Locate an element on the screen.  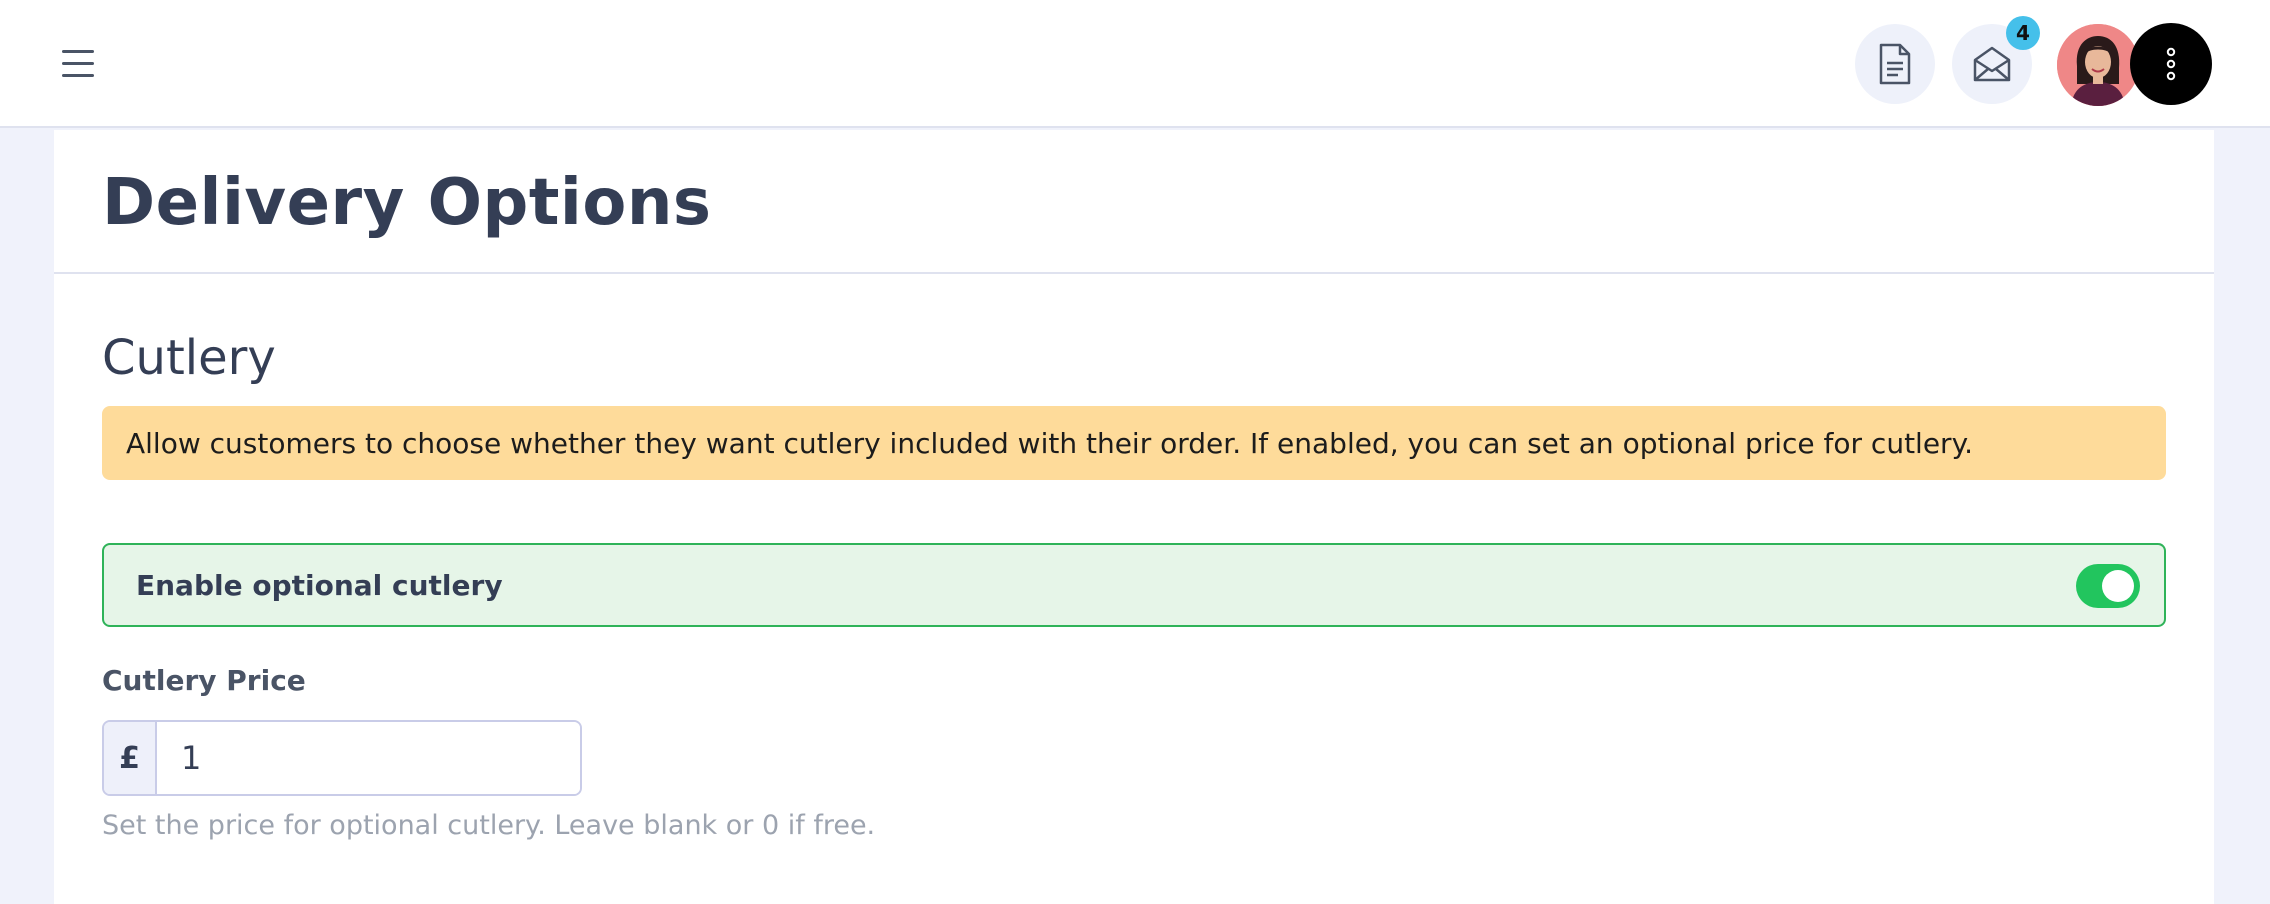
toggle-knob is located at coordinates (2118, 586).